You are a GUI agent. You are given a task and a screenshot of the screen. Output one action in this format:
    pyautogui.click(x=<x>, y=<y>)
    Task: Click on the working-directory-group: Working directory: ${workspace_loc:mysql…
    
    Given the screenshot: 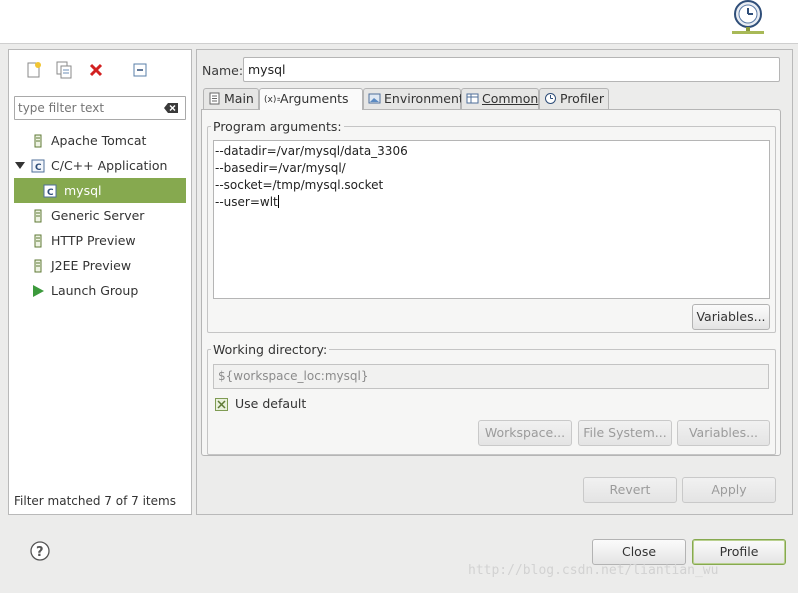 What is the action you would take?
    pyautogui.click(x=491, y=398)
    